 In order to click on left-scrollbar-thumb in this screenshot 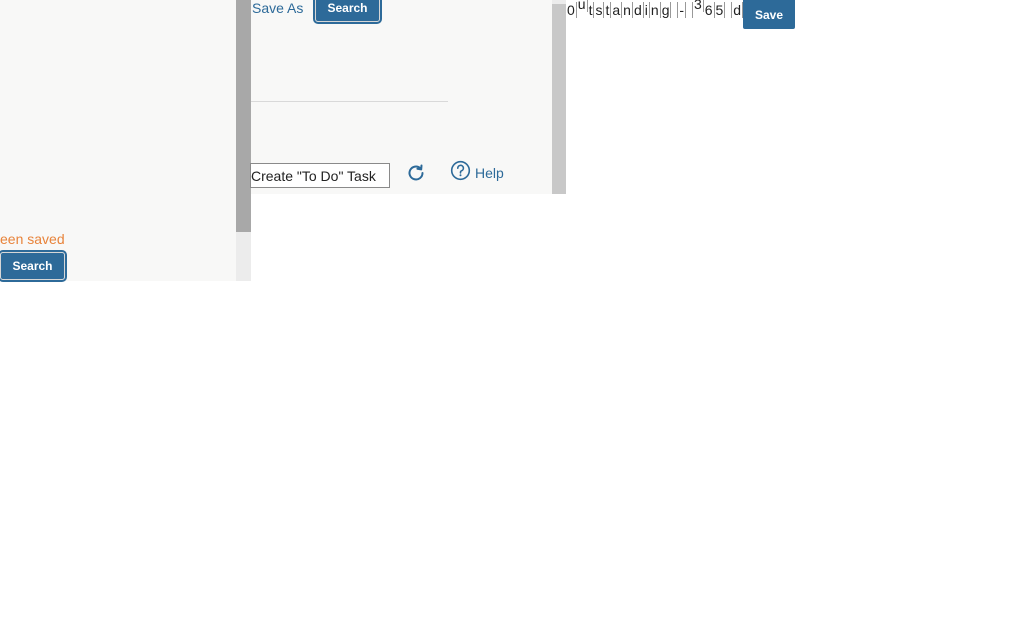, I will do `click(243, 116)`.